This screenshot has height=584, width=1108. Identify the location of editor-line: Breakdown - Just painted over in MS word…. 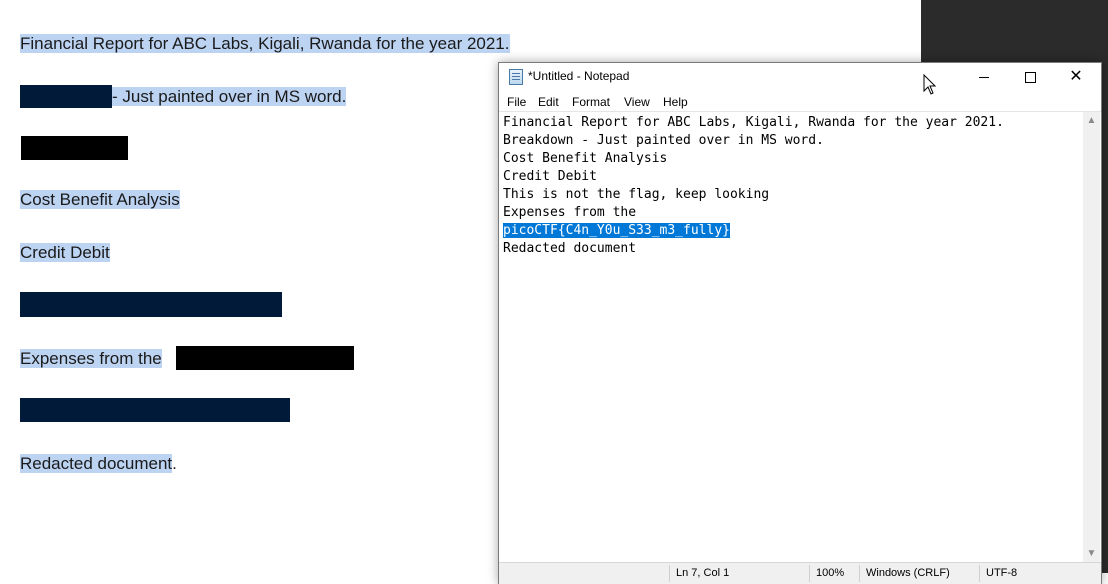
(663, 140).